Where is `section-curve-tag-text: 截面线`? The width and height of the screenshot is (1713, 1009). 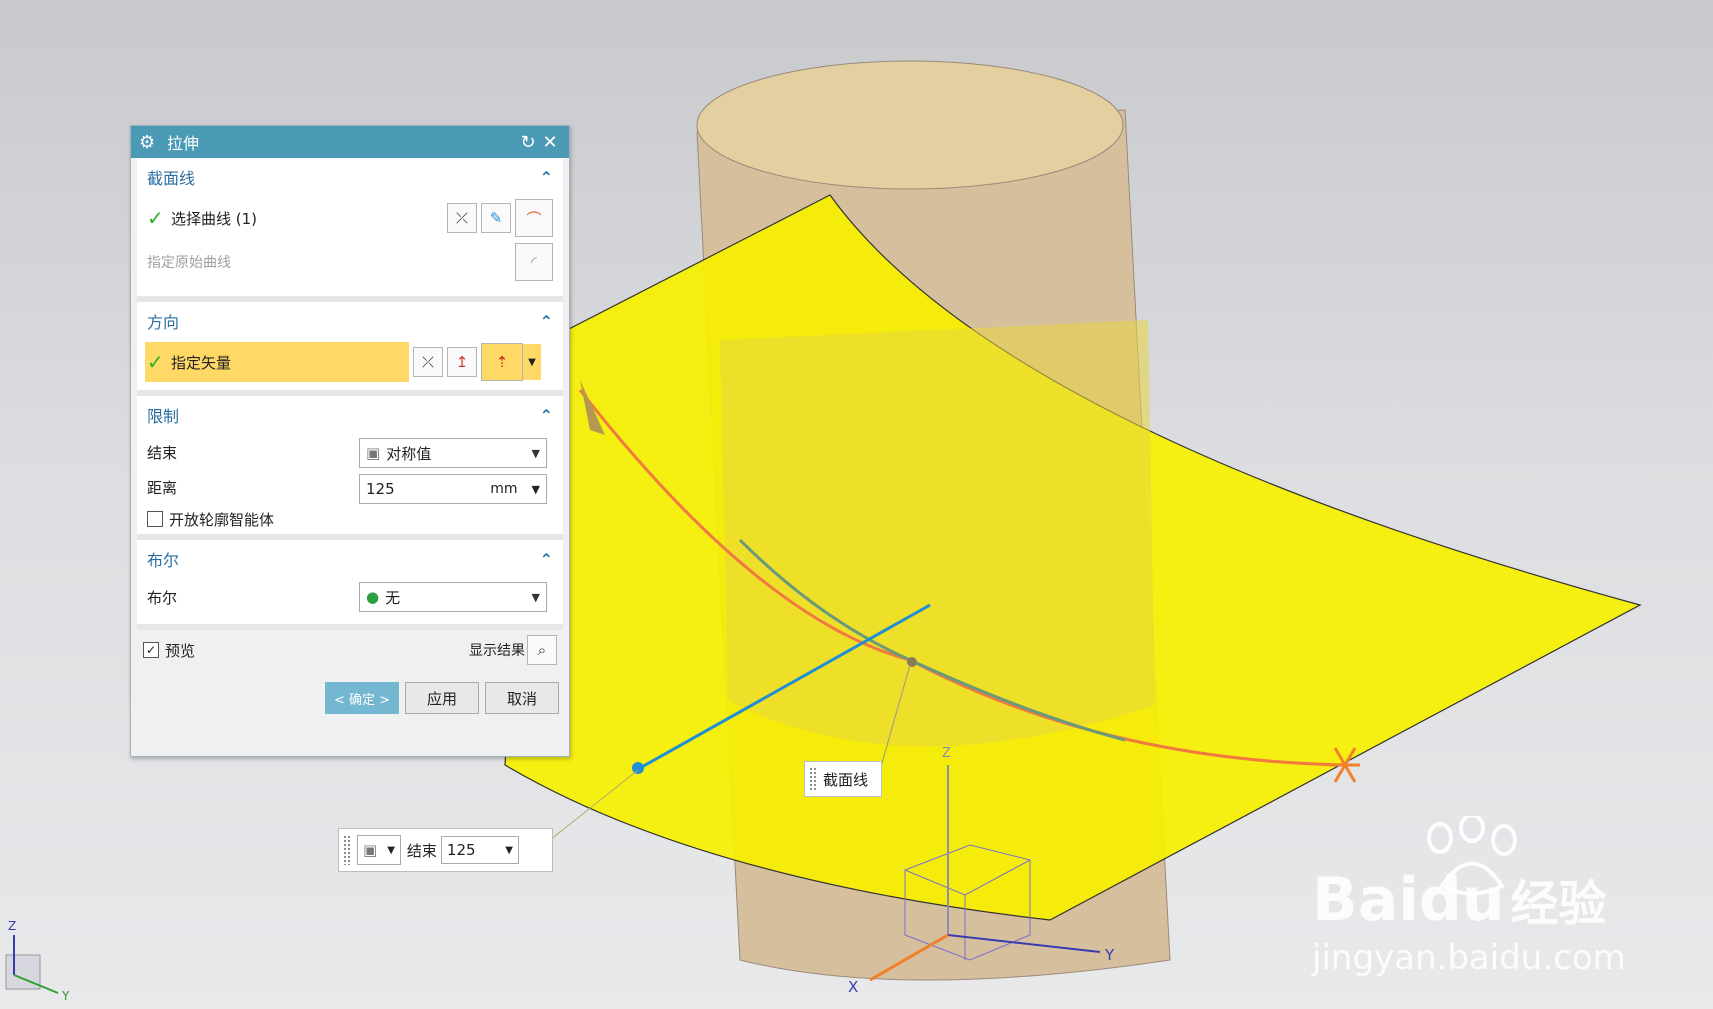 section-curve-tag-text: 截面线 is located at coordinates (846, 779).